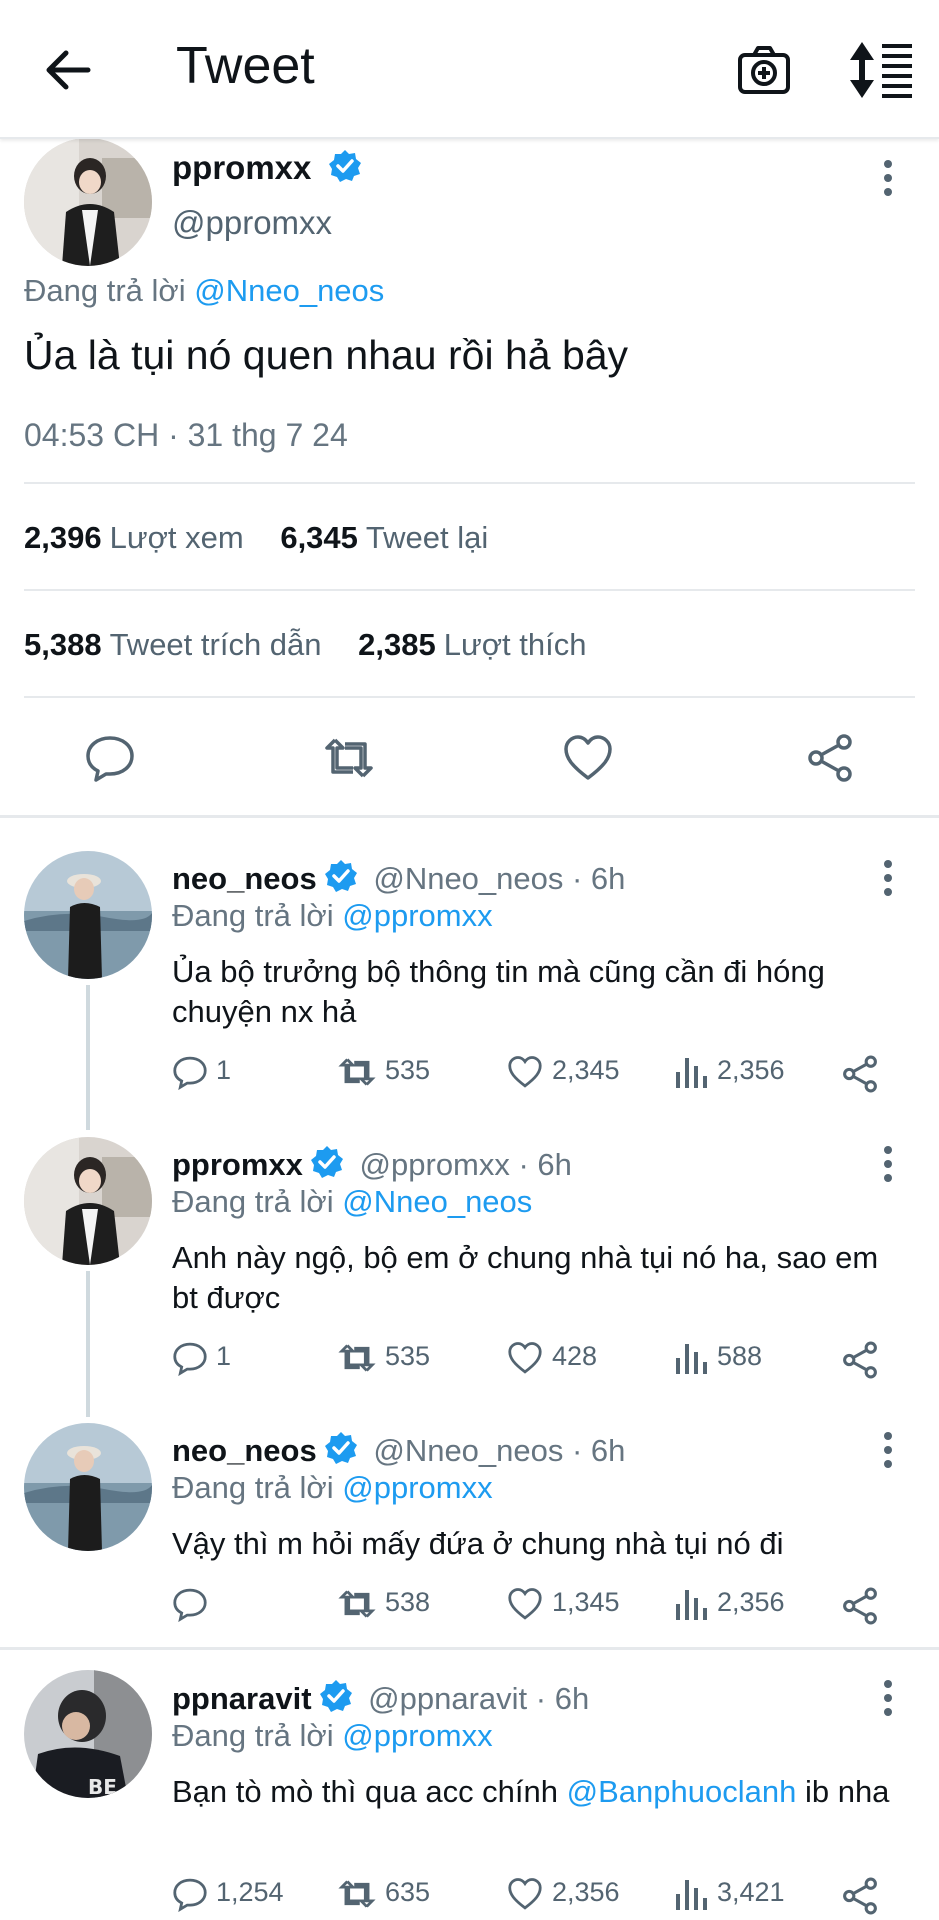 This screenshot has height=1920, width=939. I want to click on action-bar: 1,254 635 2,356 3,421, so click(542, 1898).